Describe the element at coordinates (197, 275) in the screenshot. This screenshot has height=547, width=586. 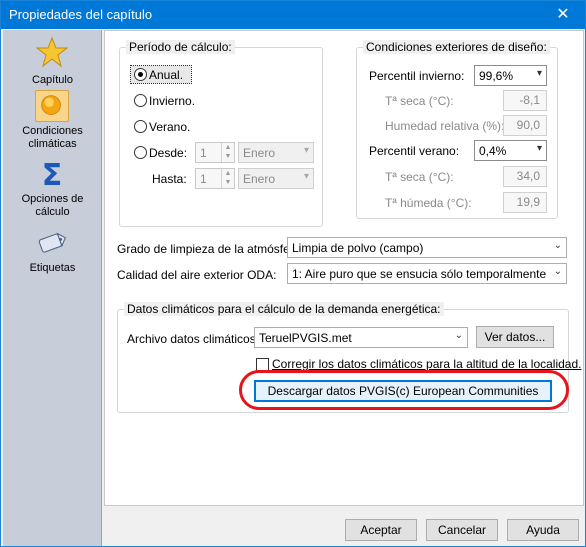
I see `oda-label: Calidad del aire exterior ODA:` at that location.